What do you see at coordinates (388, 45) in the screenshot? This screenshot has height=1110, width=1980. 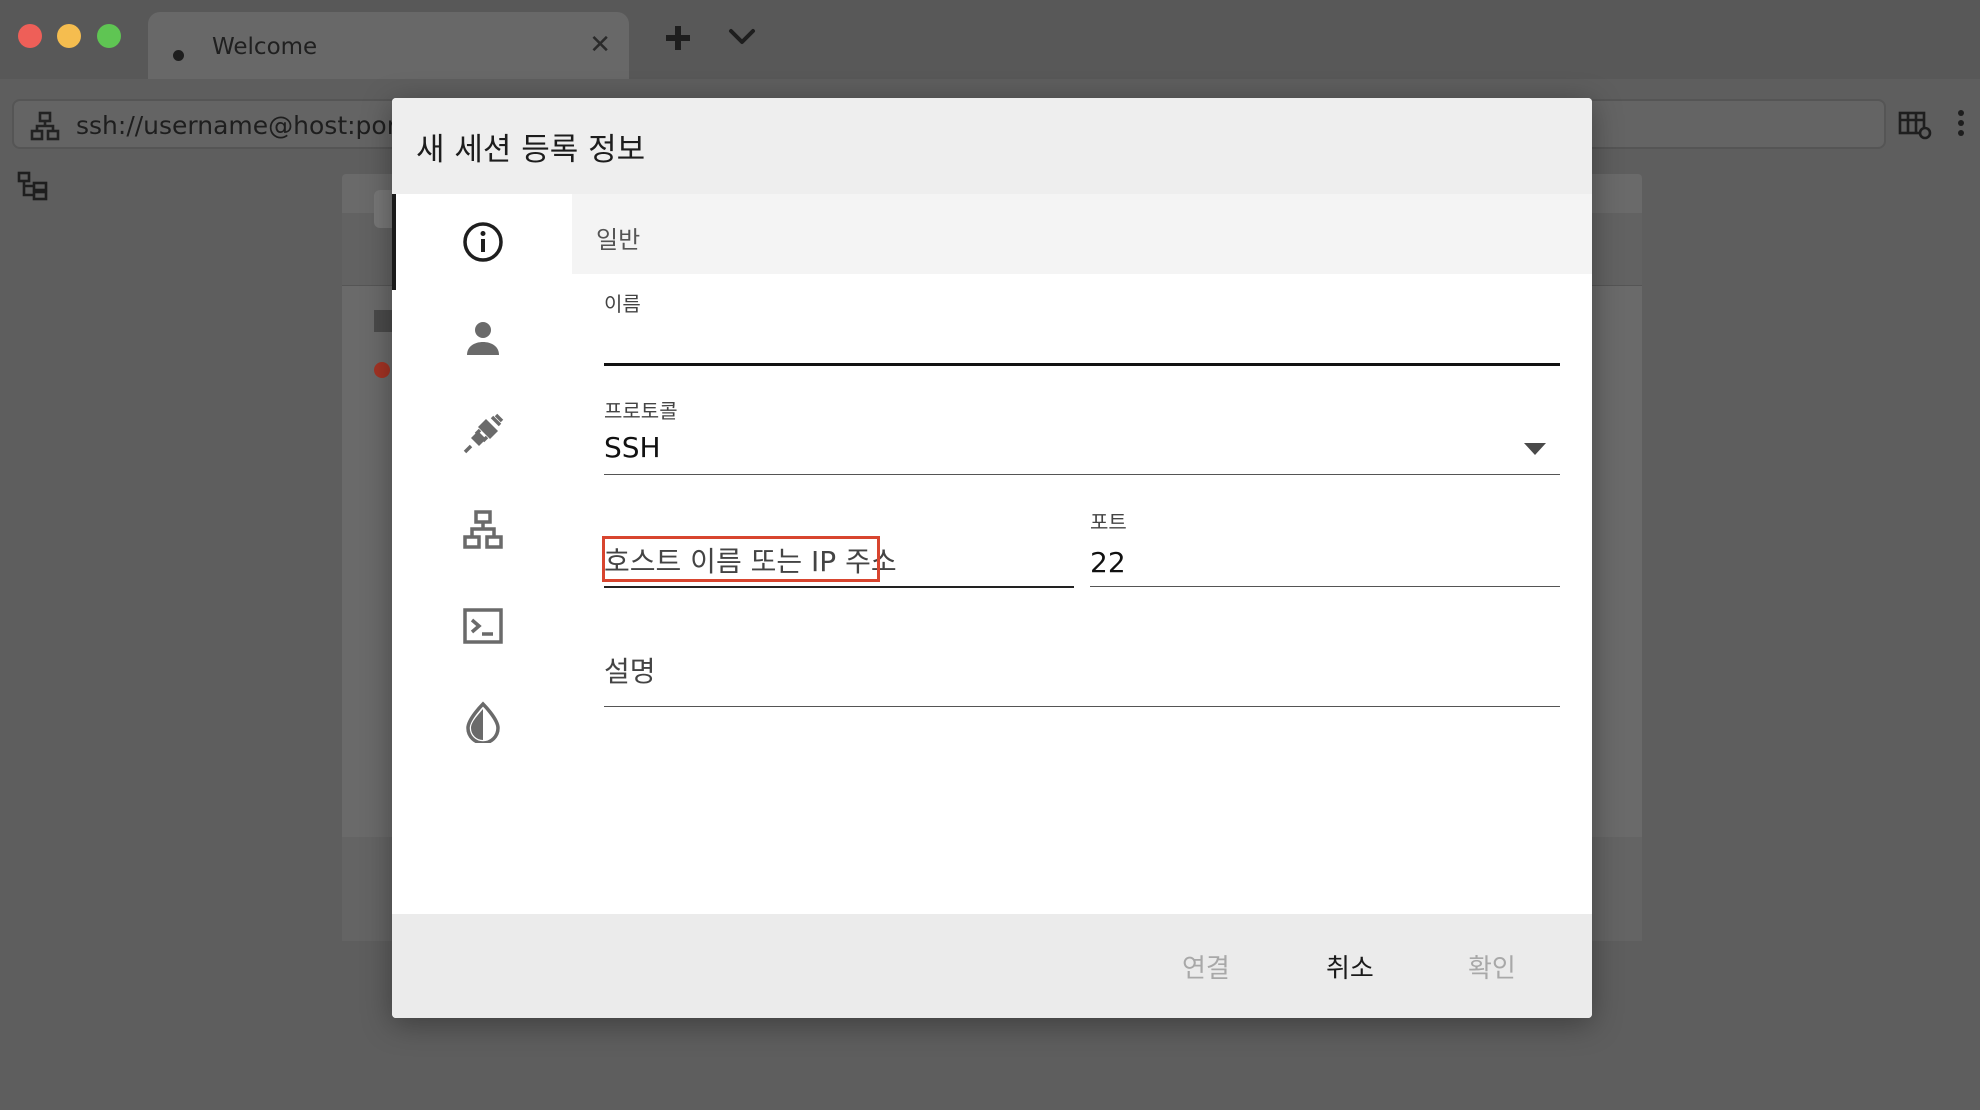 I see `tab-welcome: Welcome ✕` at bounding box center [388, 45].